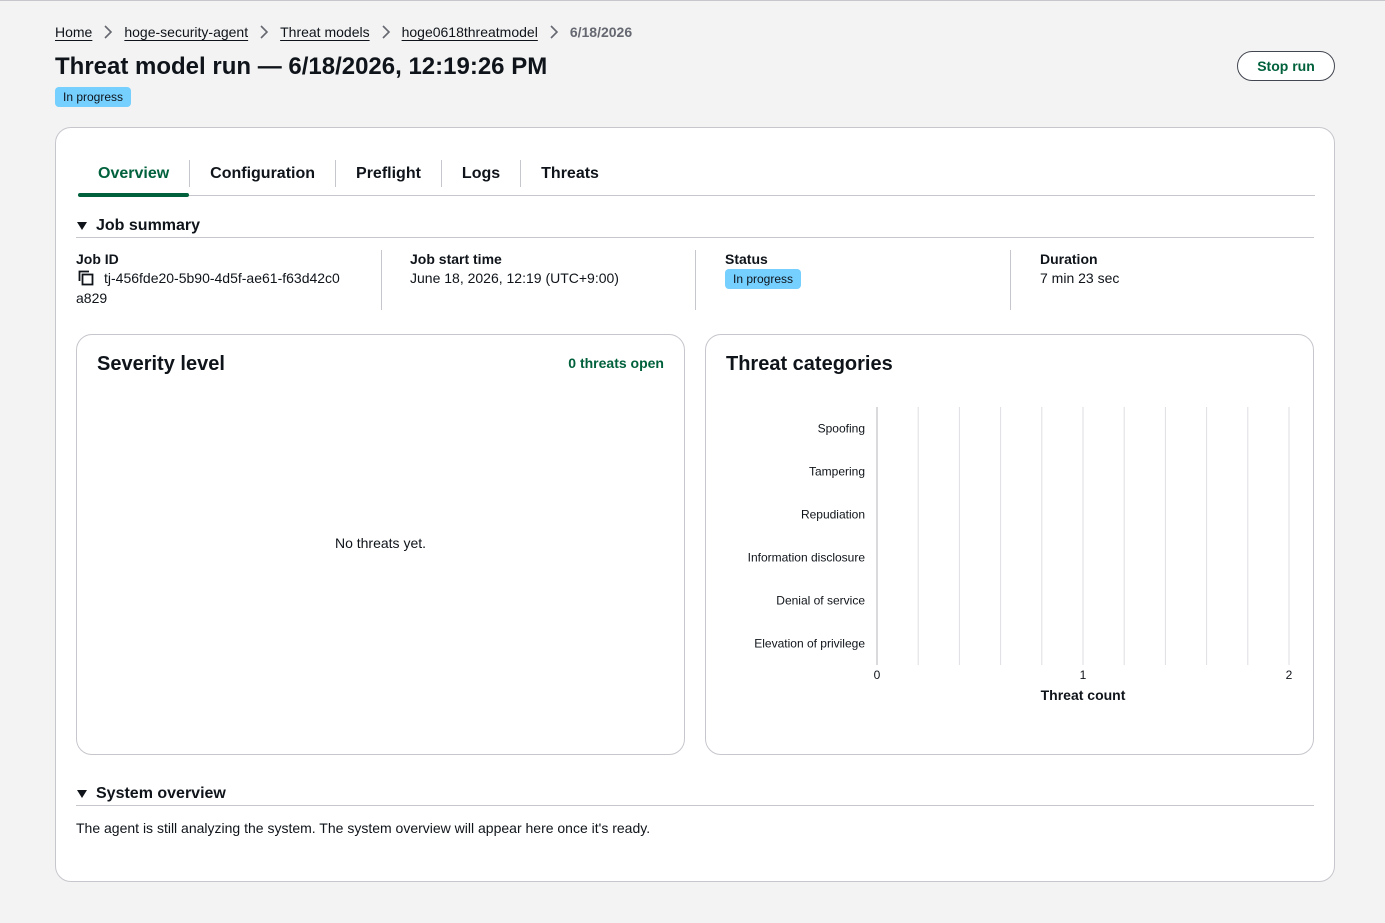 This screenshot has width=1385, height=923. Describe the element at coordinates (695, 226) in the screenshot. I see `job-summary-toggle: Job summary` at that location.